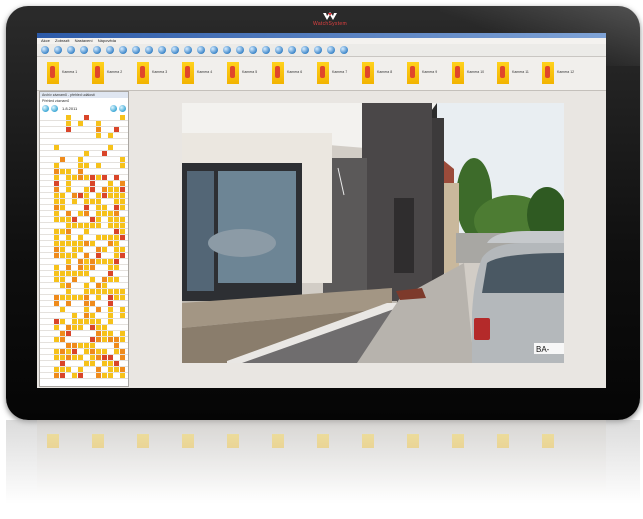 Image resolution: width=643 pixels, height=519 pixels. Describe the element at coordinates (122, 108) in the screenshot. I see `next-day-icon` at that location.